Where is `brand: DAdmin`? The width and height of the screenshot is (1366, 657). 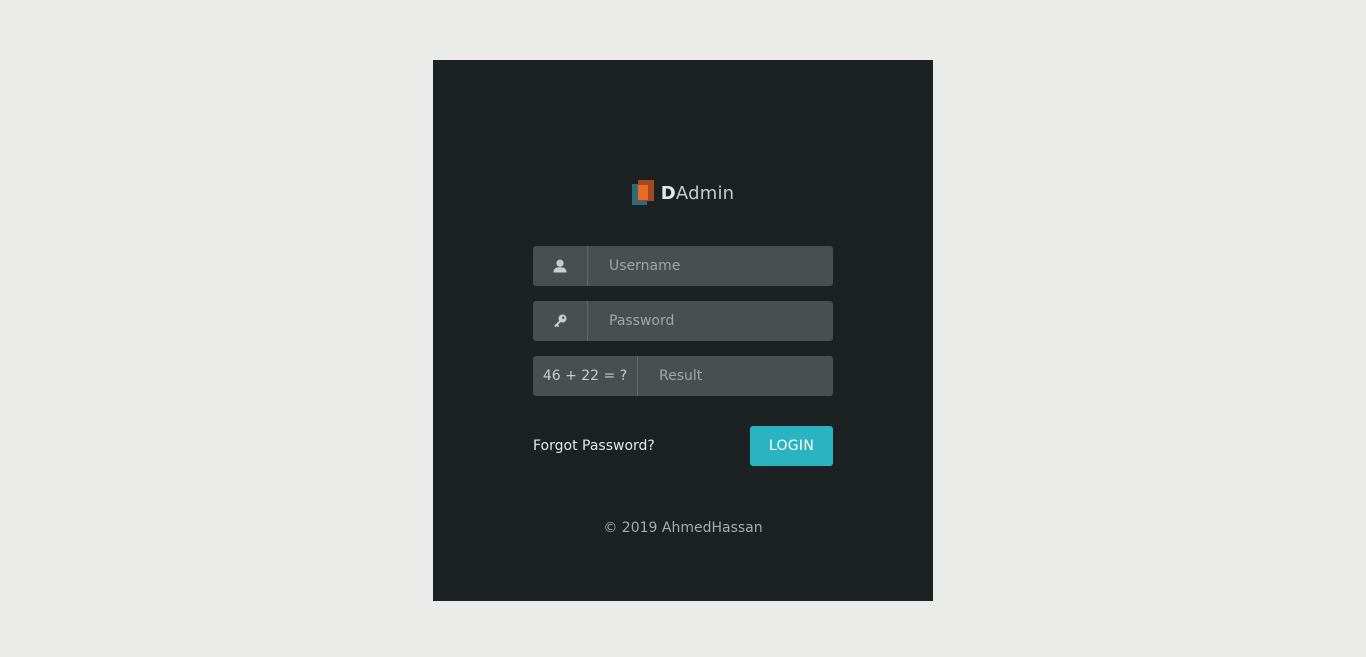
brand: DAdmin is located at coordinates (683, 193).